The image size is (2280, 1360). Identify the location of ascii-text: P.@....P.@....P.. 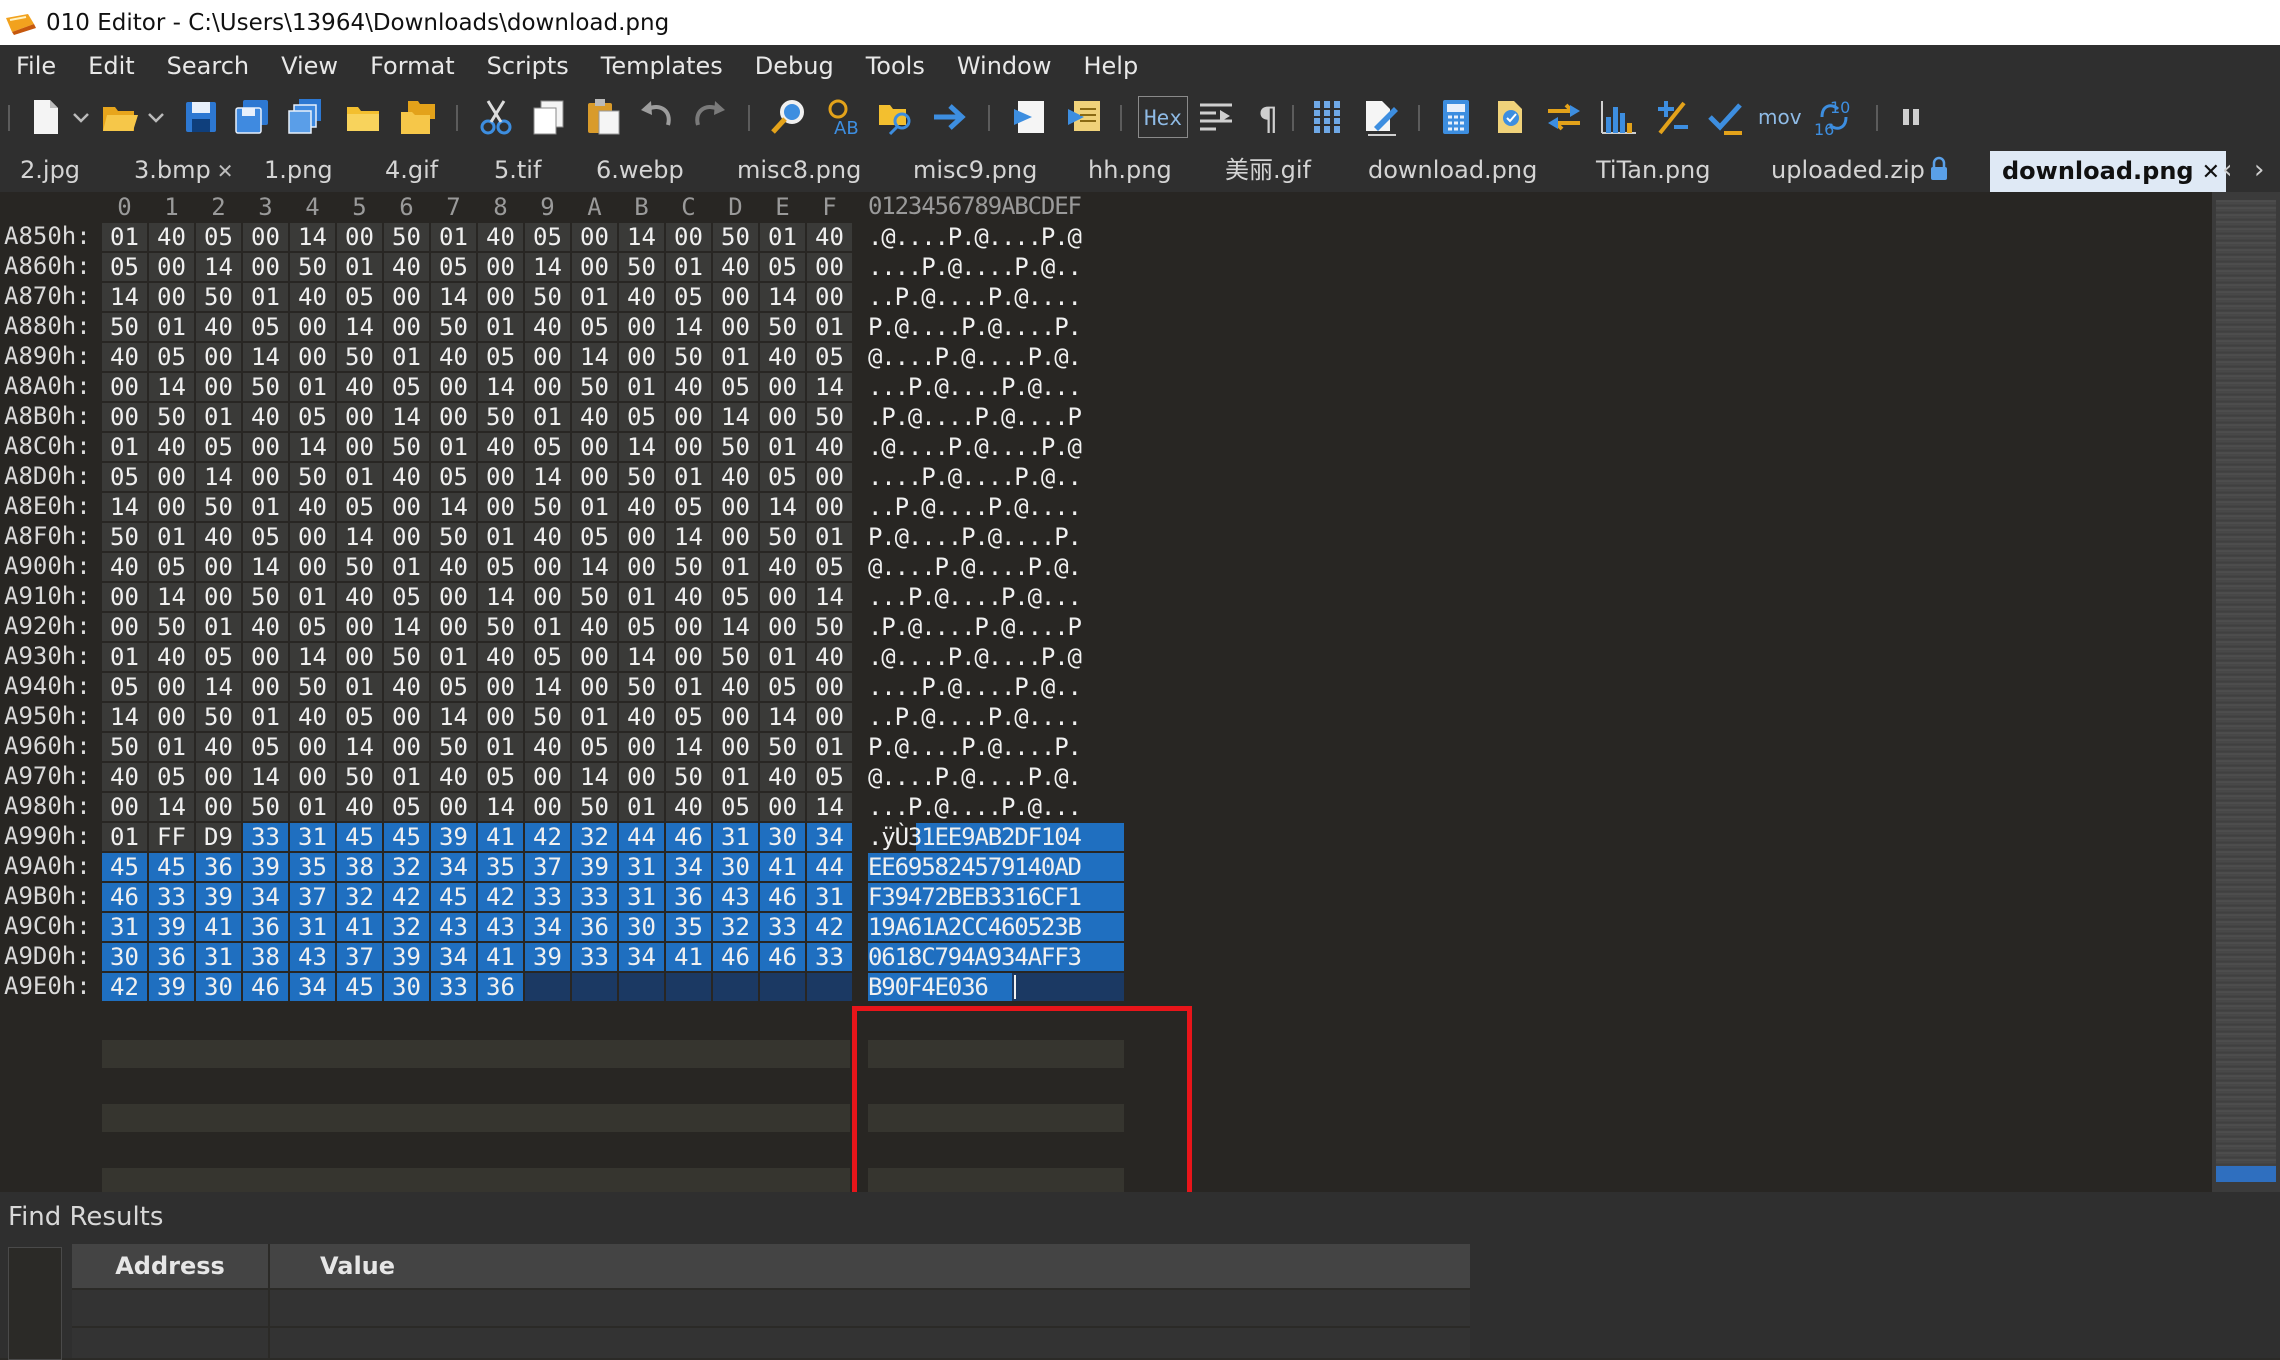
(996, 327).